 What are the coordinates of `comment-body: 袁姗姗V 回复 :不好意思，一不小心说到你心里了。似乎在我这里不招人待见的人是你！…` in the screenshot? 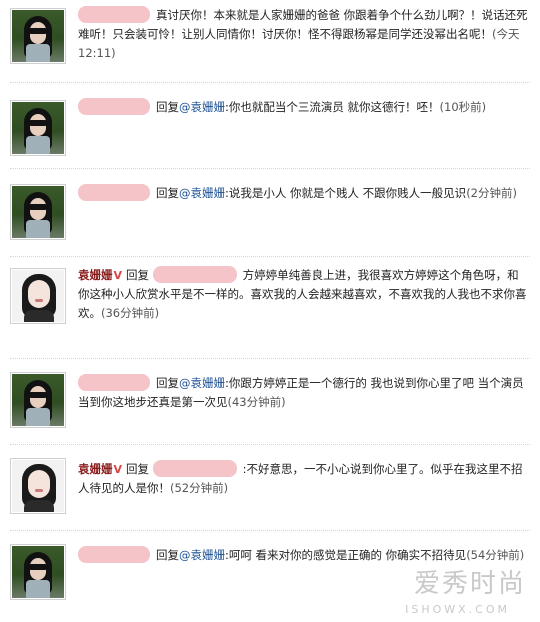 It's located at (304, 479).